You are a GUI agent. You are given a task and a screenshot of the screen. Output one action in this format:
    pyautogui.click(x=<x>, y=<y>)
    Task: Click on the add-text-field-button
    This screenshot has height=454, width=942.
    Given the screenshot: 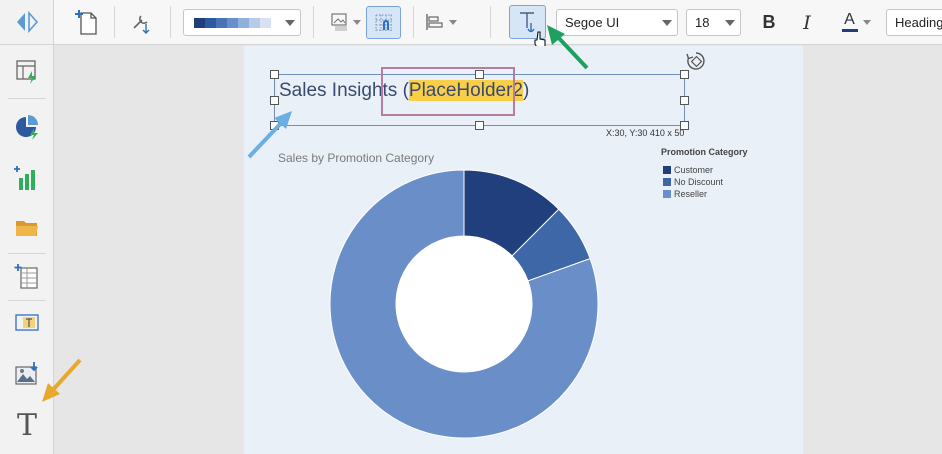 What is the action you would take?
    pyautogui.click(x=27, y=325)
    